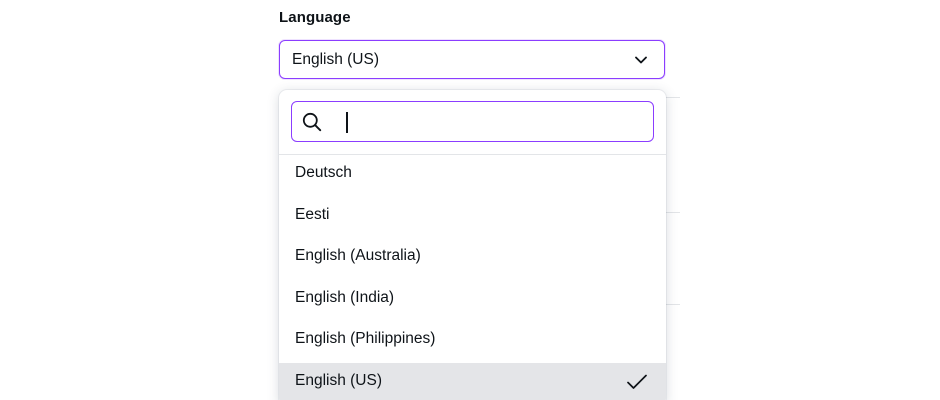 Image resolution: width=940 pixels, height=400 pixels. Describe the element at coordinates (472, 259) in the screenshot. I see `language-option-english-australia: English (Australia)` at that location.